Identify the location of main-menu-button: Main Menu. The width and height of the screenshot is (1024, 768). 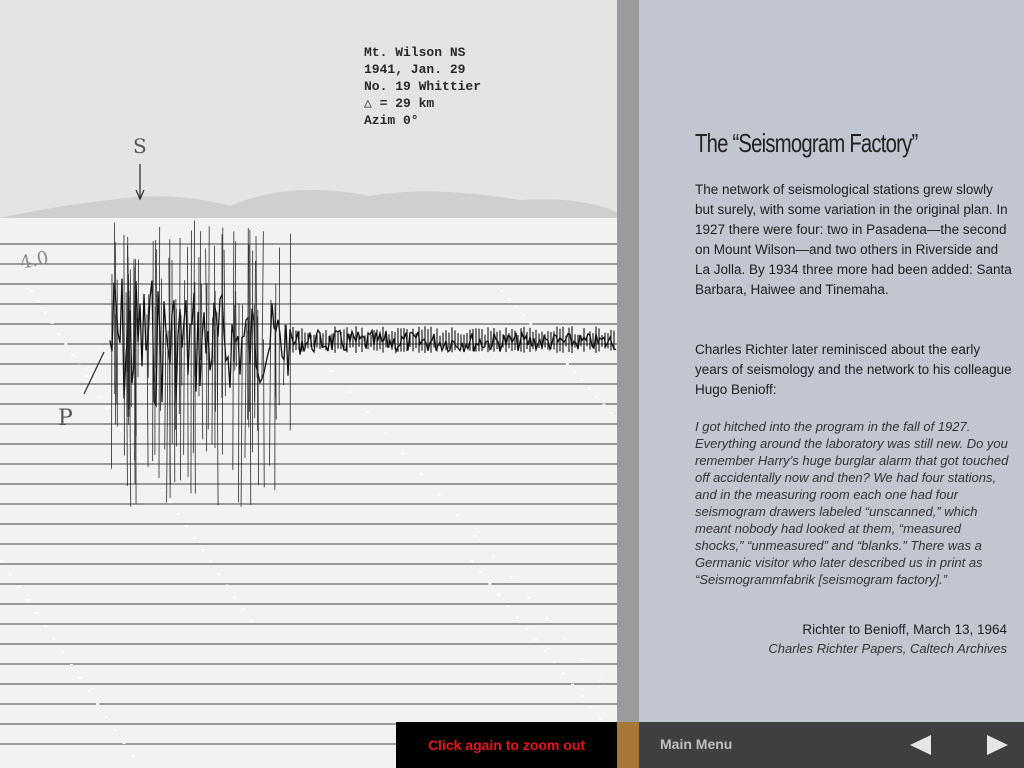
(696, 744).